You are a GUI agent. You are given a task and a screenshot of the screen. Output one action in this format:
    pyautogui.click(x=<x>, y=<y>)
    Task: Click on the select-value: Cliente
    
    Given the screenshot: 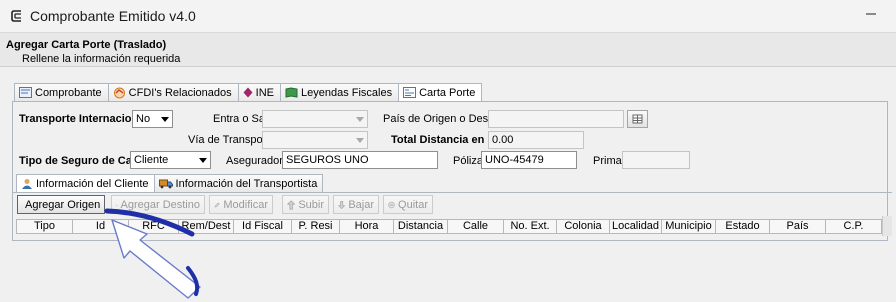 What is the action you would take?
    pyautogui.click(x=151, y=160)
    